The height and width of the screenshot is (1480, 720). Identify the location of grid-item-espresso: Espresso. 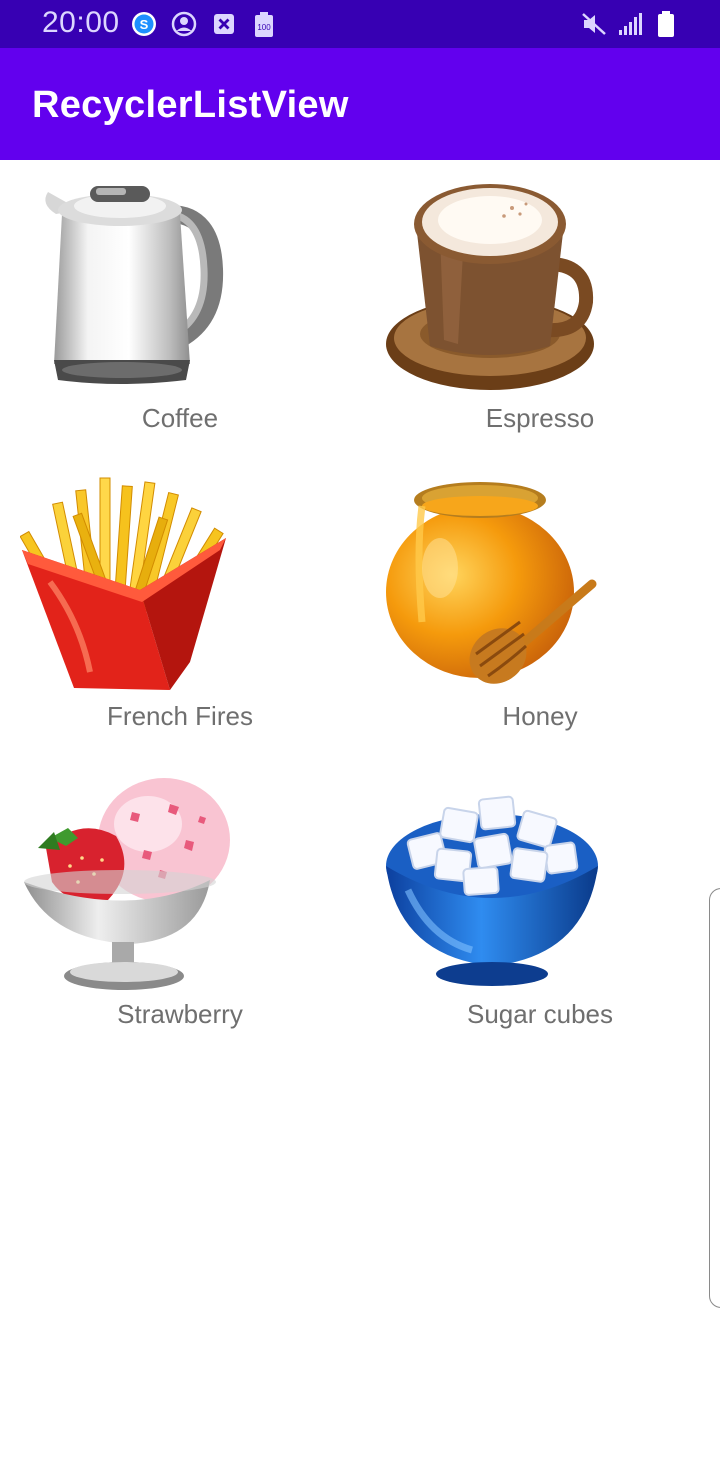
(540, 309).